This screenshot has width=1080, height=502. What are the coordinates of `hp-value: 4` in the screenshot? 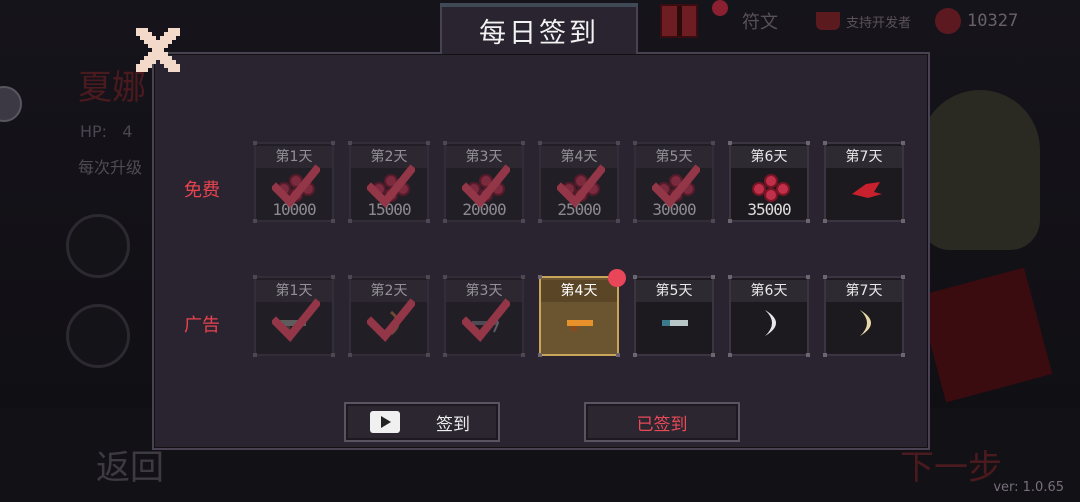 It's located at (127, 131).